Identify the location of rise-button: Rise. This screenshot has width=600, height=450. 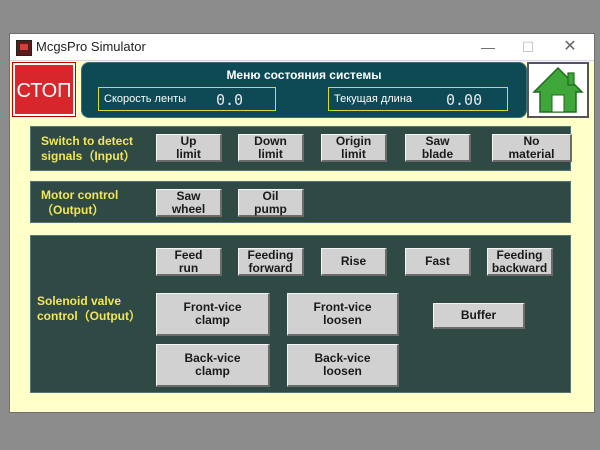
(354, 262).